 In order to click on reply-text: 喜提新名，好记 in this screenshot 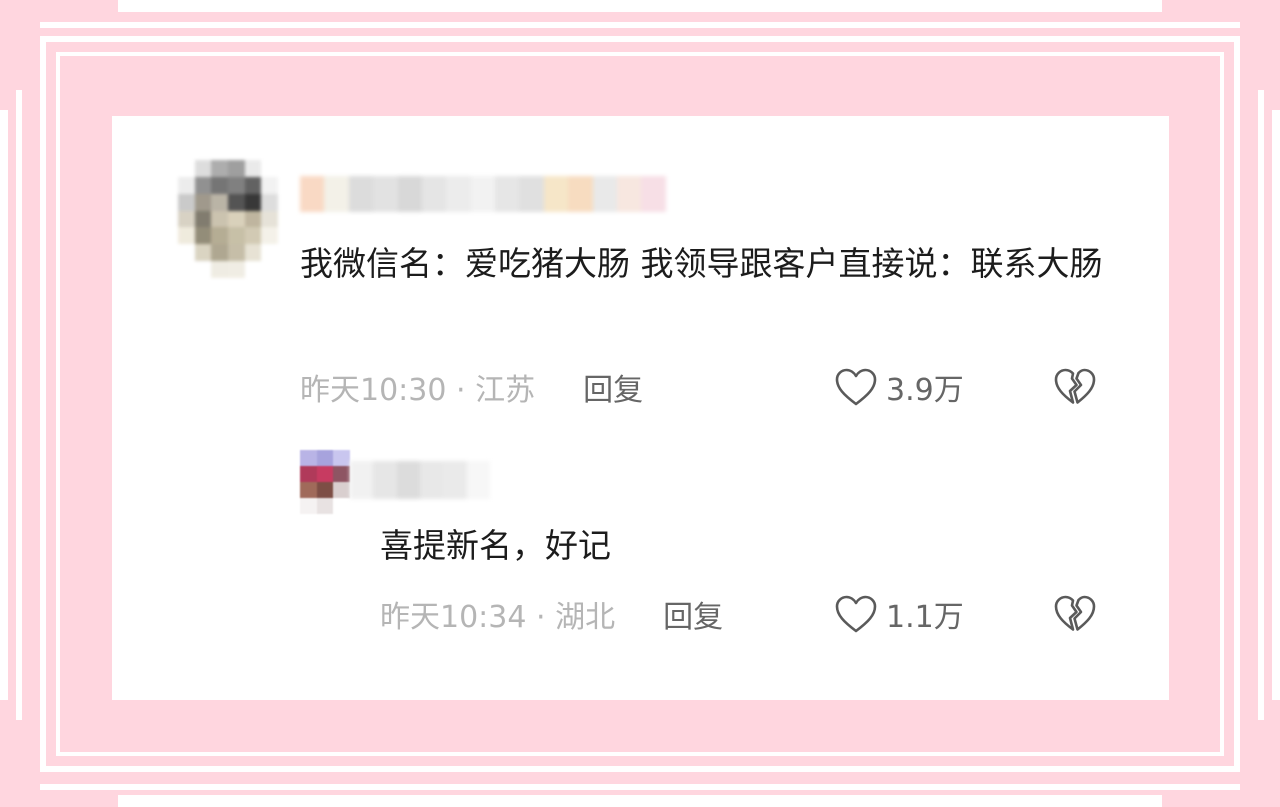, I will do `click(495, 545)`.